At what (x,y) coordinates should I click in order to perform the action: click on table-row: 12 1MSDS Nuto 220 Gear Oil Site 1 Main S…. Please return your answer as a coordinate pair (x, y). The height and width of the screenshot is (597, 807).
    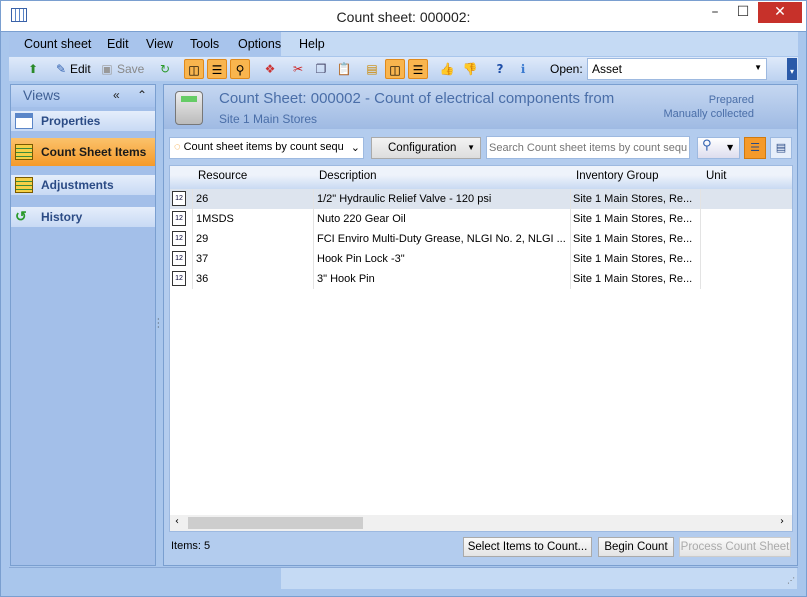
    Looking at the image, I should click on (481, 219).